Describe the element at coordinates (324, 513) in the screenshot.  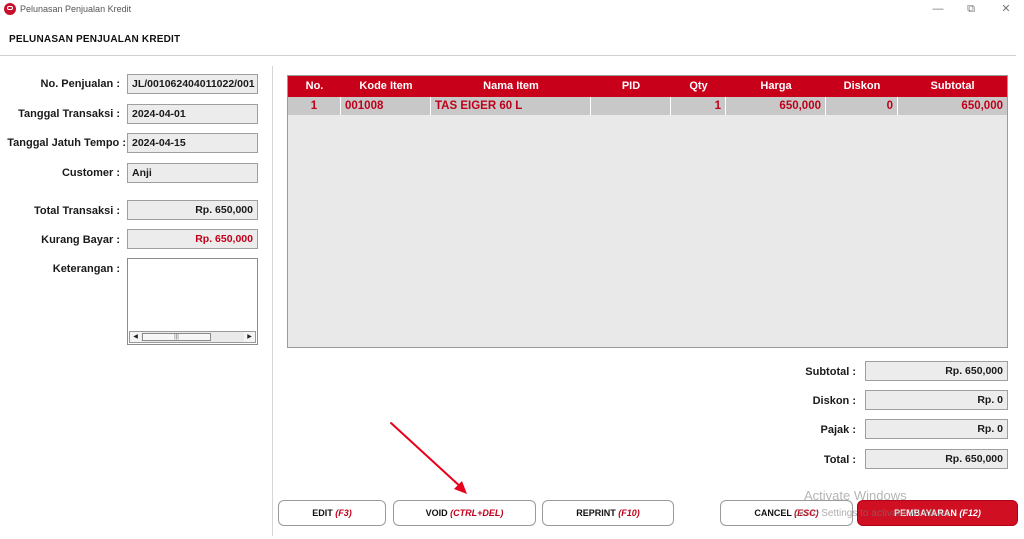
I see `edit-button-label: EDIT` at that location.